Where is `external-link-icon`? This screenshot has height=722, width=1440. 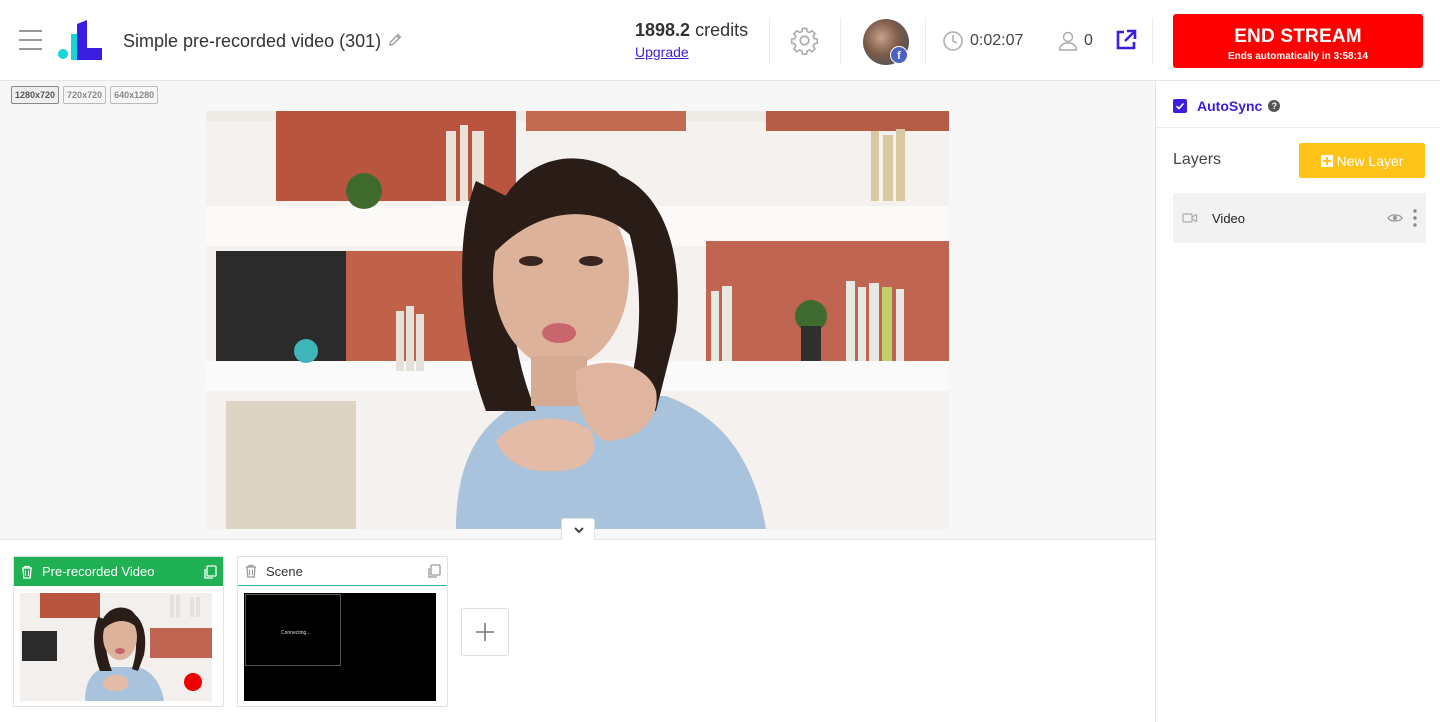
external-link-icon is located at coordinates (1126, 40).